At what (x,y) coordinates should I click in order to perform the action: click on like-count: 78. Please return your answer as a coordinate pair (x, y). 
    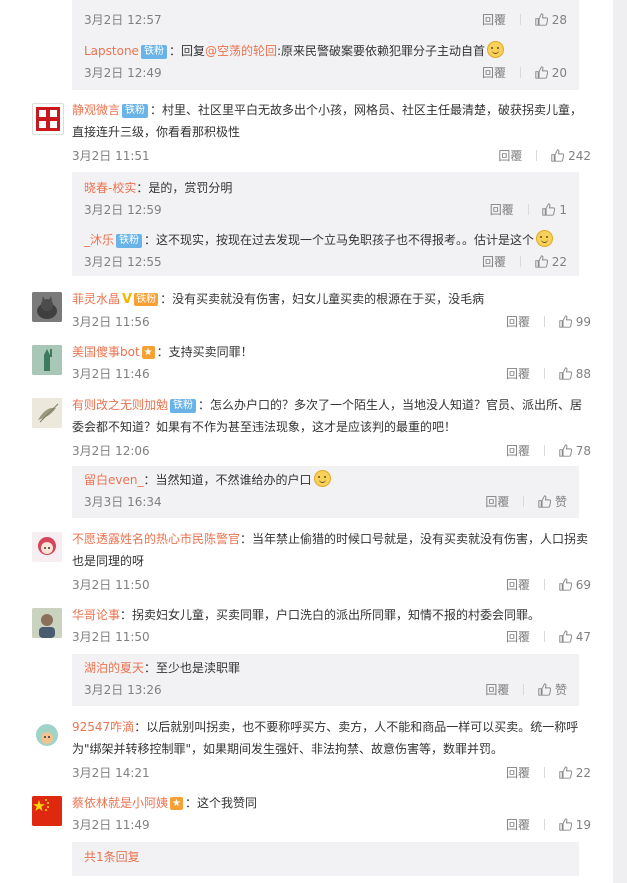
    Looking at the image, I should click on (583, 451).